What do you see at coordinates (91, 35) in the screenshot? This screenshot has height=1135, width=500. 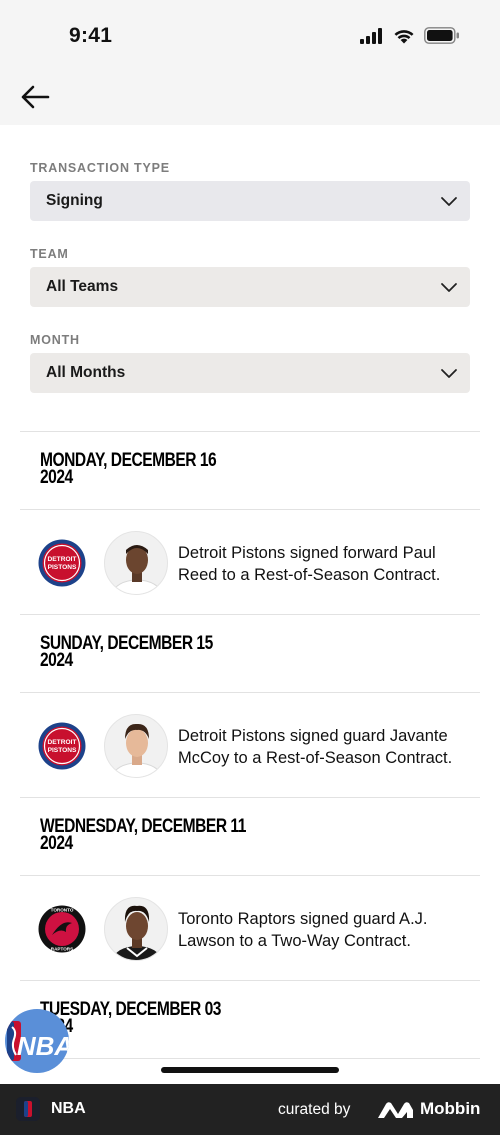 I see `status-time: 9:41` at bounding box center [91, 35].